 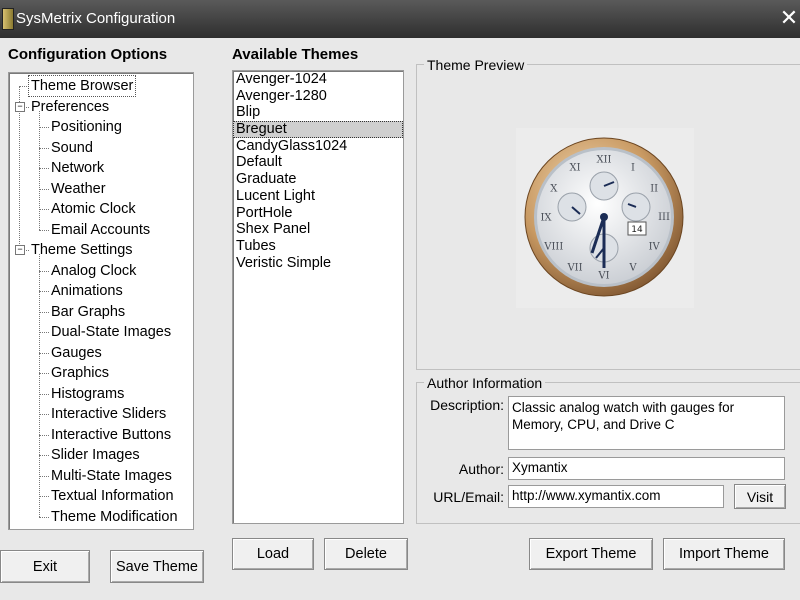 I want to click on author-info-label: Author Information, so click(x=485, y=383).